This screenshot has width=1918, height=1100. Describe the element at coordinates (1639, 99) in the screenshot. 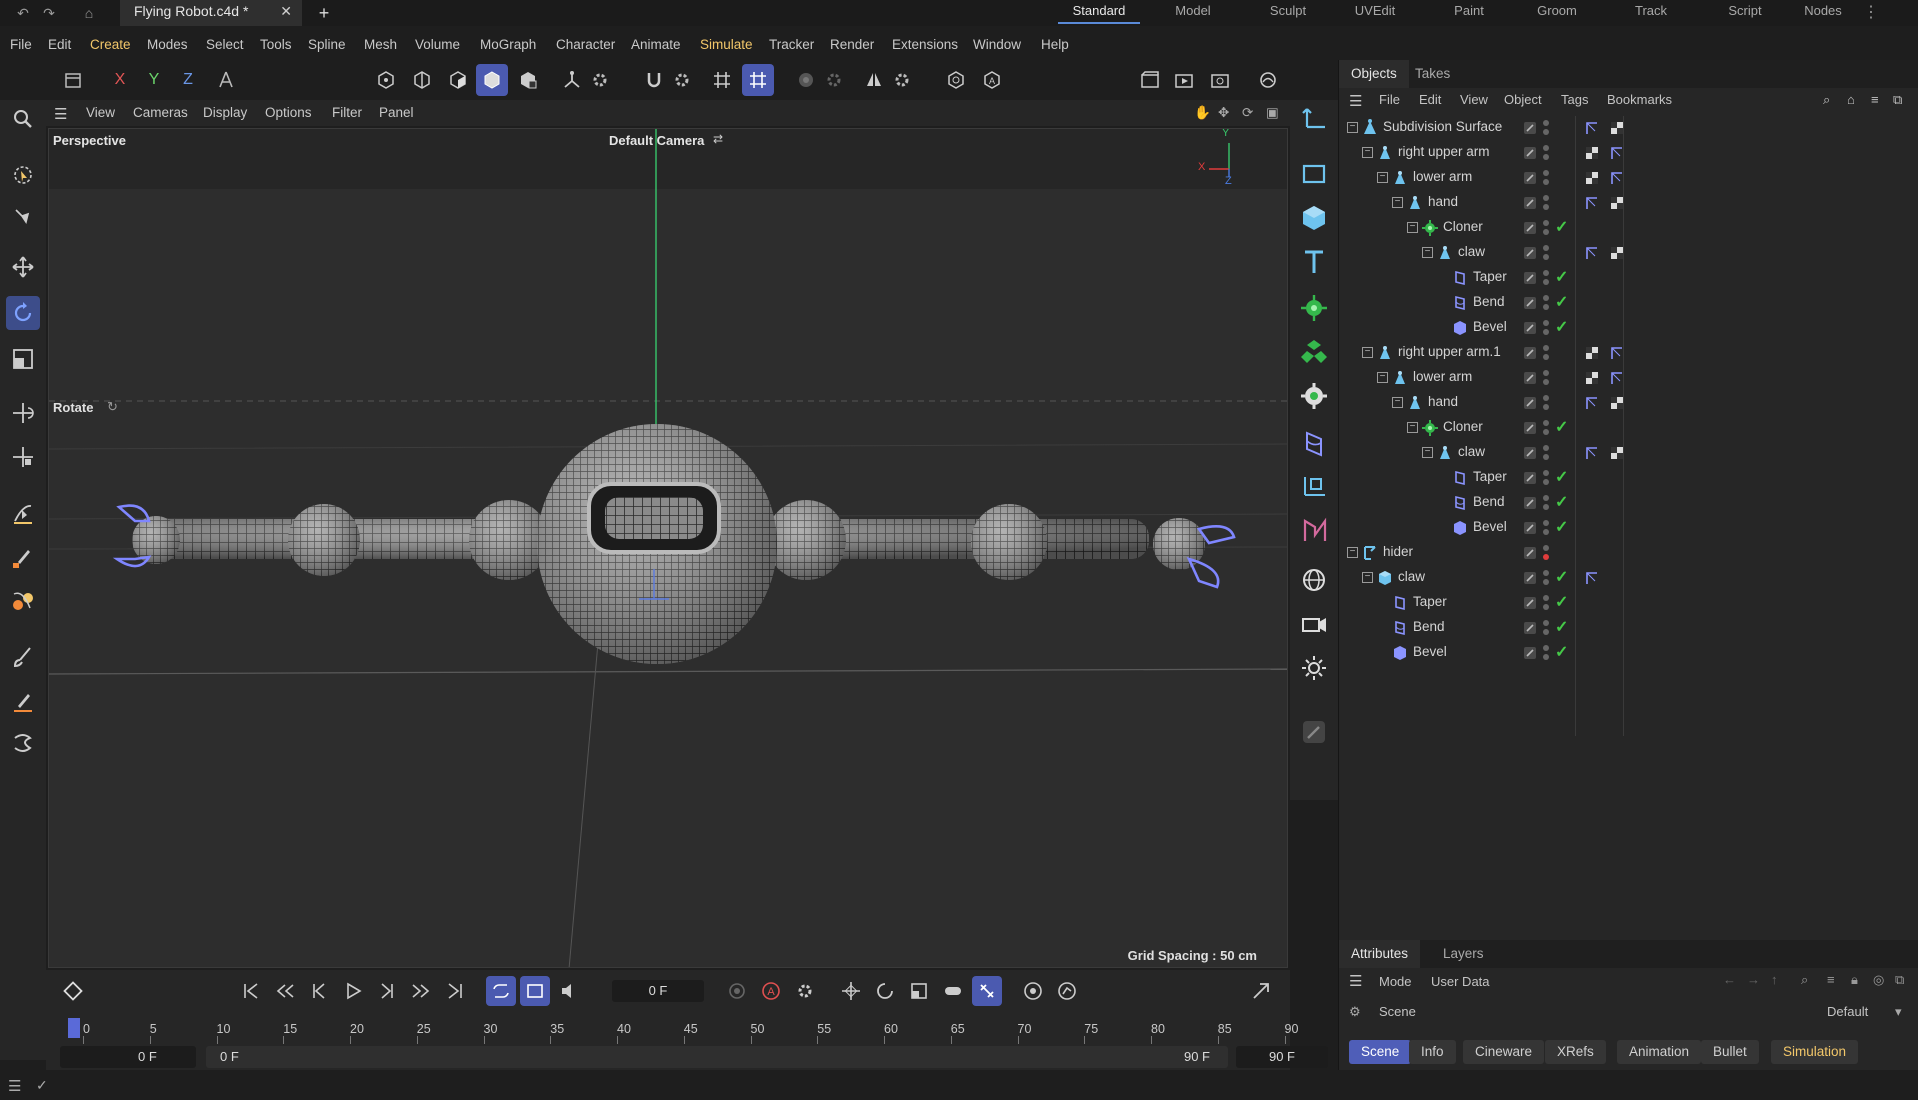

I see `objects-menu-bookmarks: Bookmarks` at that location.